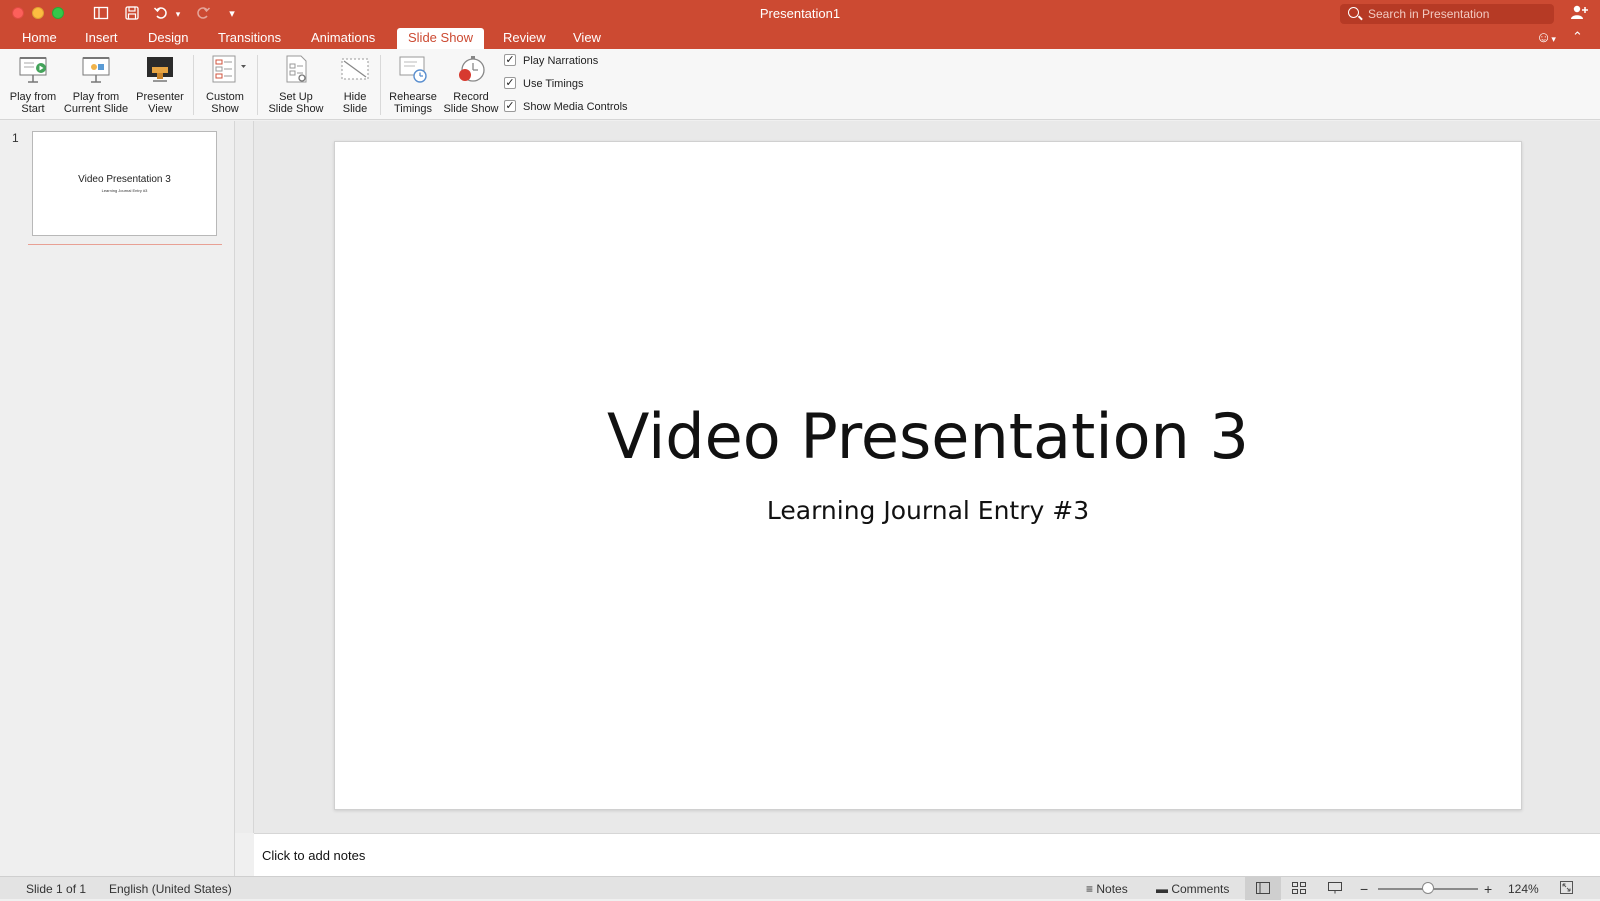  What do you see at coordinates (96, 69) in the screenshot?
I see `play-from-current-slide-icon` at bounding box center [96, 69].